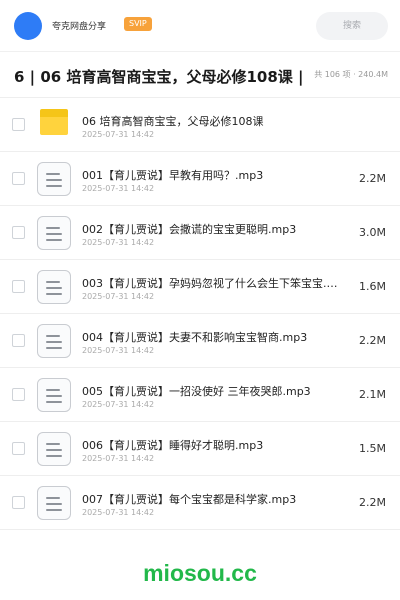 The height and width of the screenshot is (600, 400). Describe the element at coordinates (352, 26) in the screenshot. I see `search-input: 搜索` at that location.